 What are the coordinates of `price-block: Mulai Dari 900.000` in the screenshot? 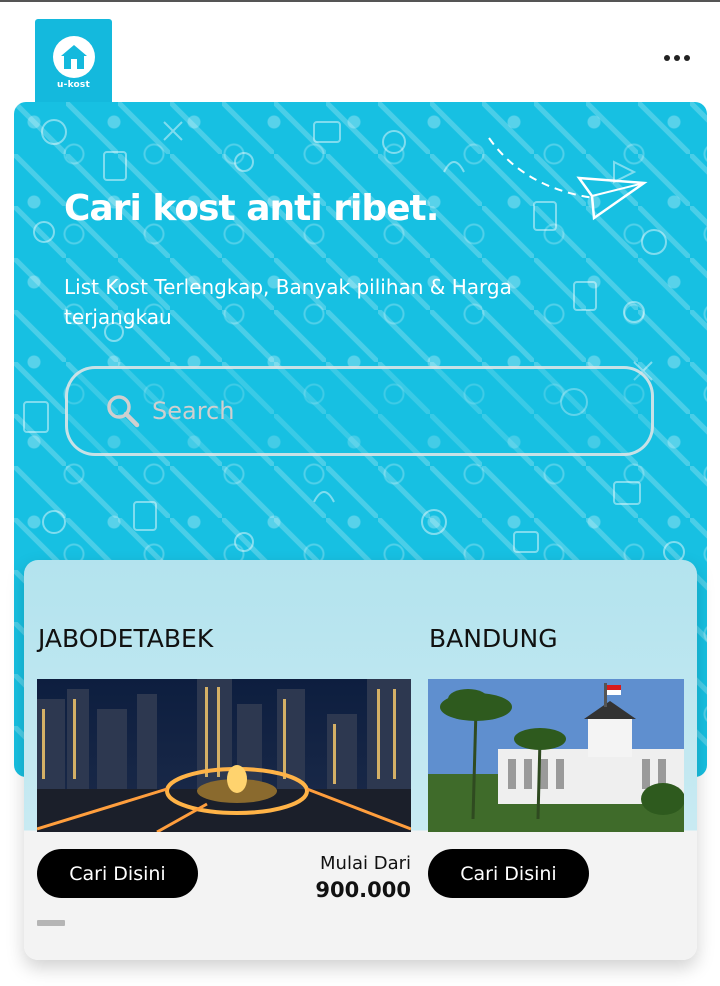 It's located at (358, 878).